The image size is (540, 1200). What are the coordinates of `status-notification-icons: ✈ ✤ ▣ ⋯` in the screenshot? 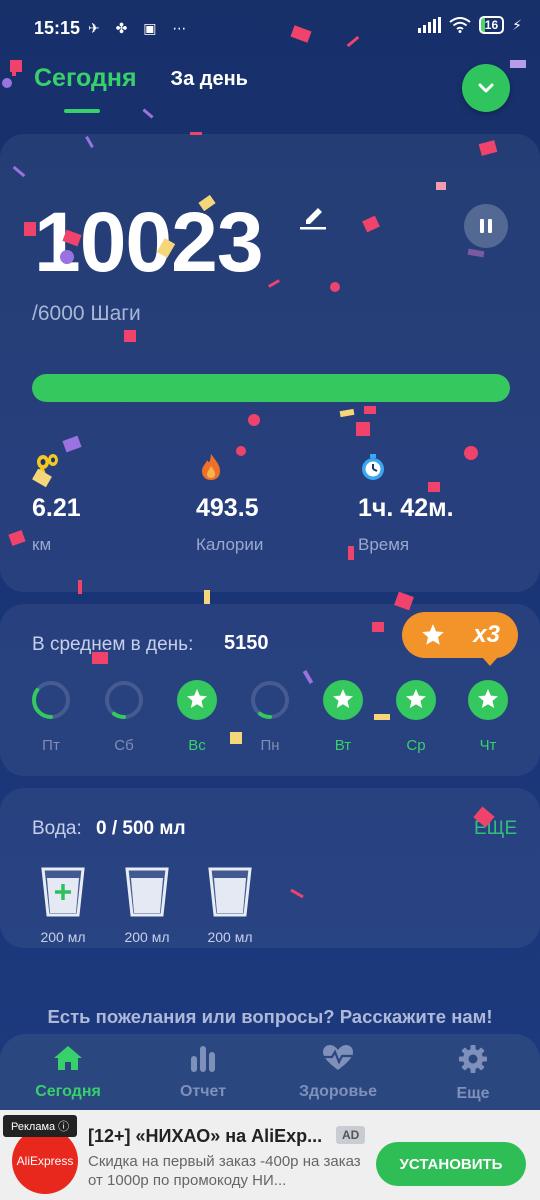 It's located at (140, 28).